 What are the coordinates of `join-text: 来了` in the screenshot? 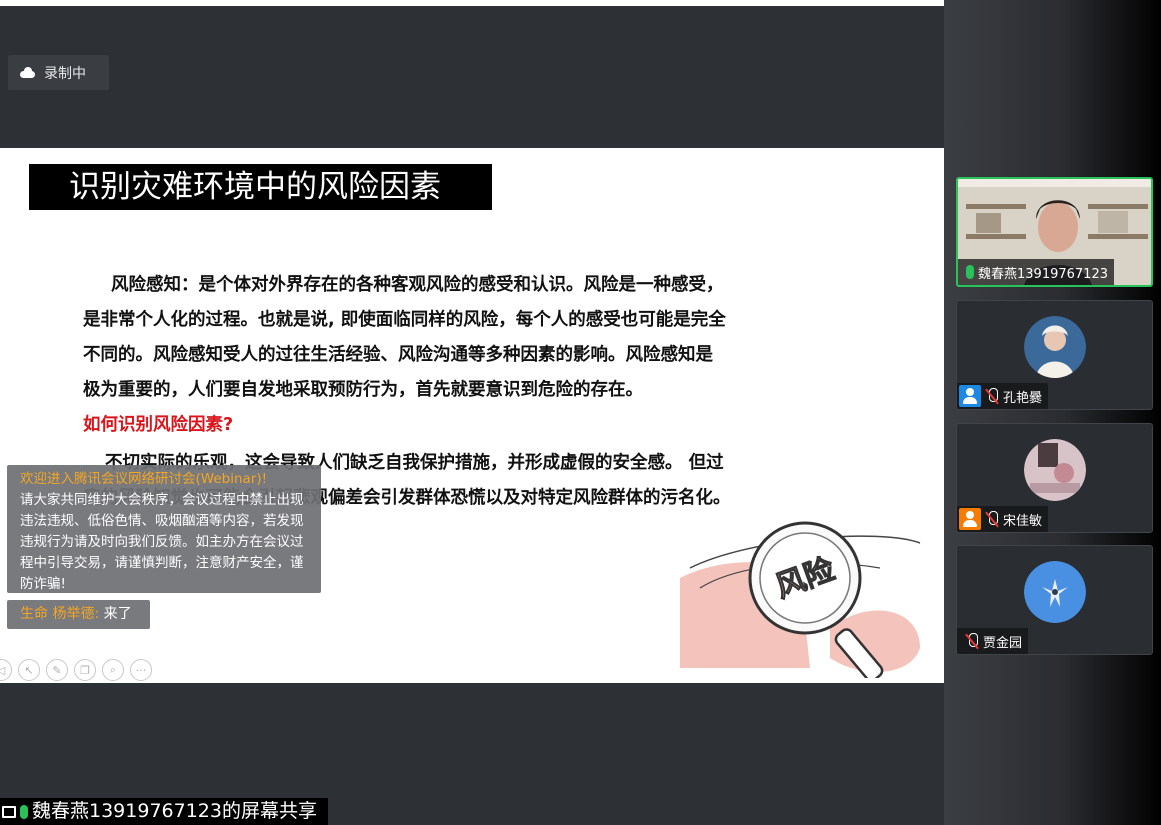 It's located at (115, 614).